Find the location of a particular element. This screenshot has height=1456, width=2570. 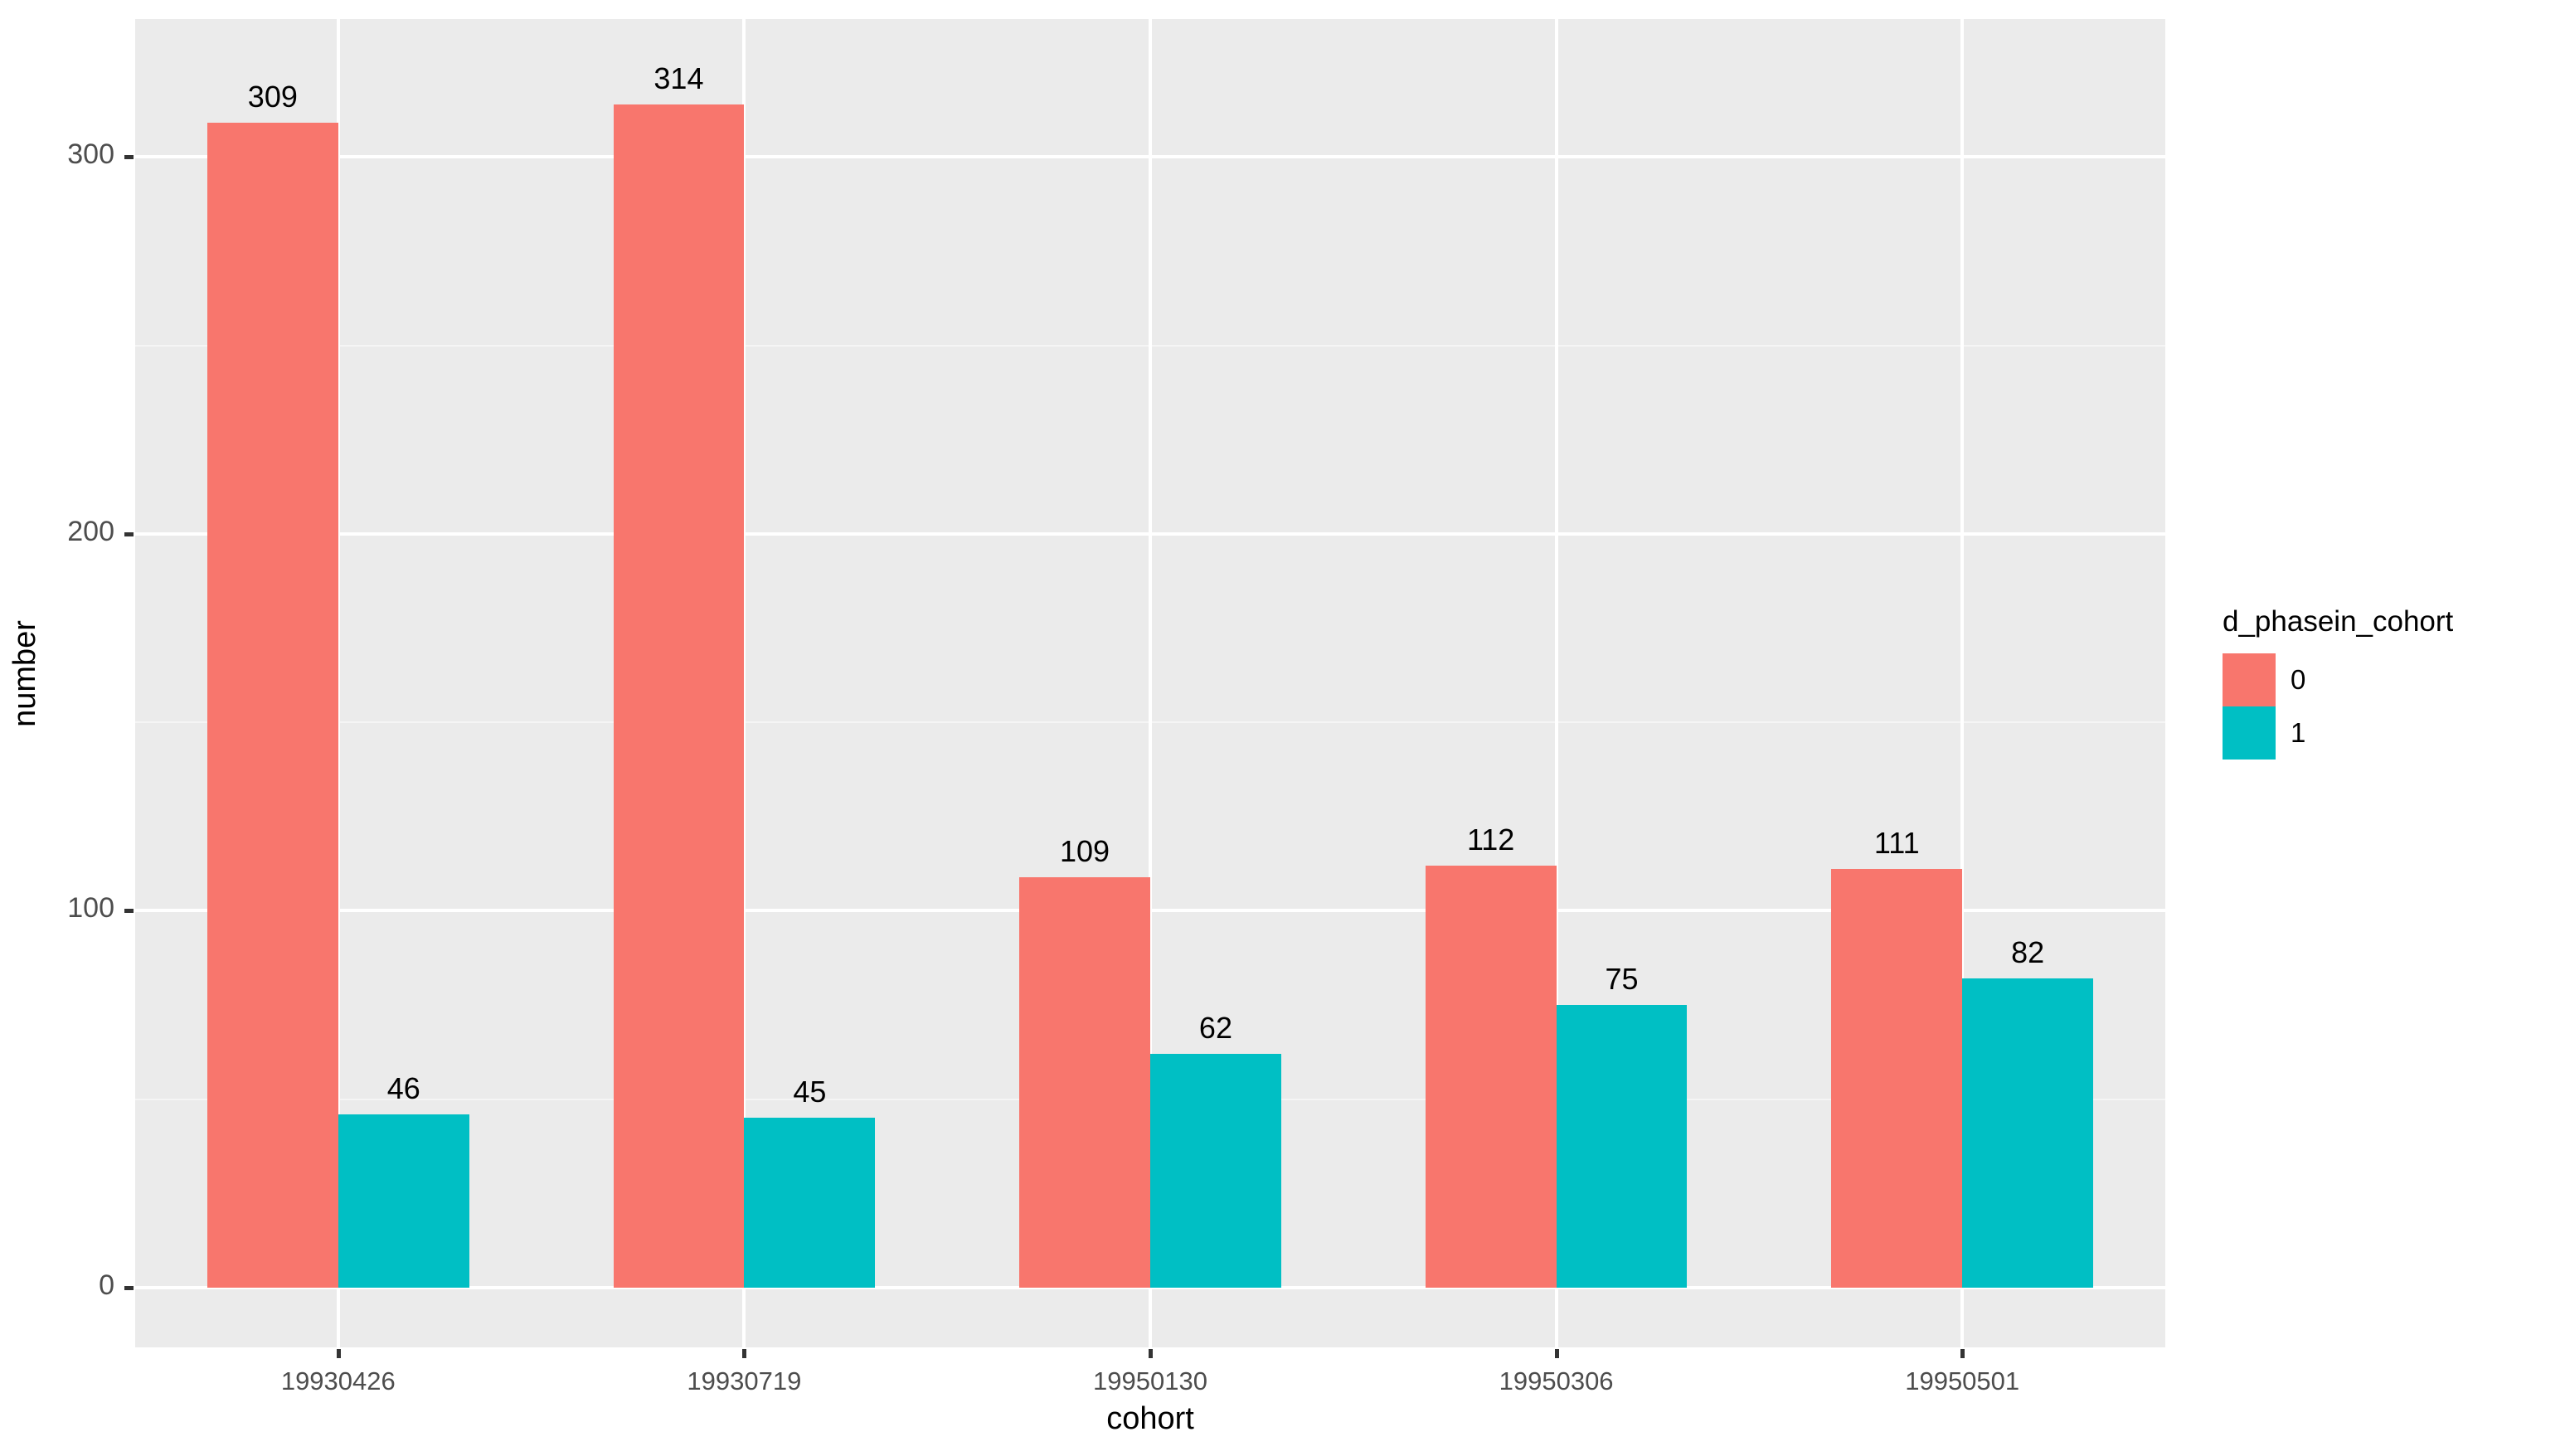

x-axis-tick-label: 19930719 is located at coordinates (744, 1380).